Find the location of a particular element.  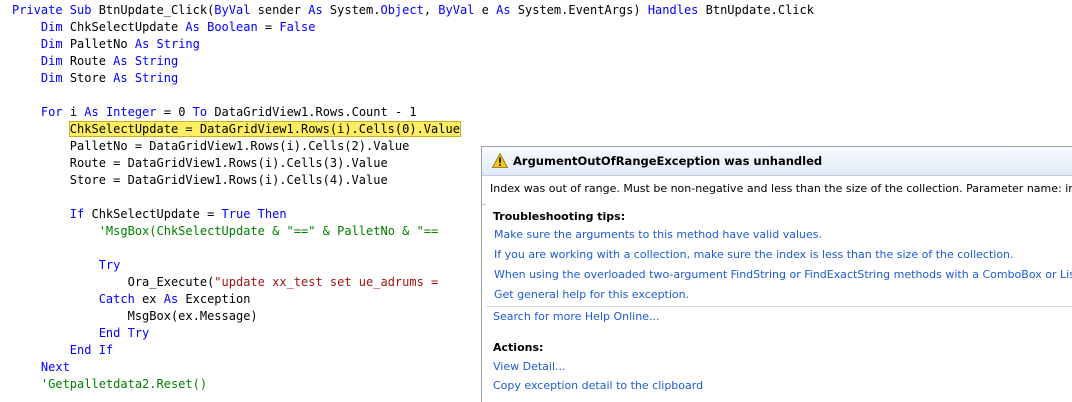

tip-link: Get general help for this exception. is located at coordinates (591, 294).